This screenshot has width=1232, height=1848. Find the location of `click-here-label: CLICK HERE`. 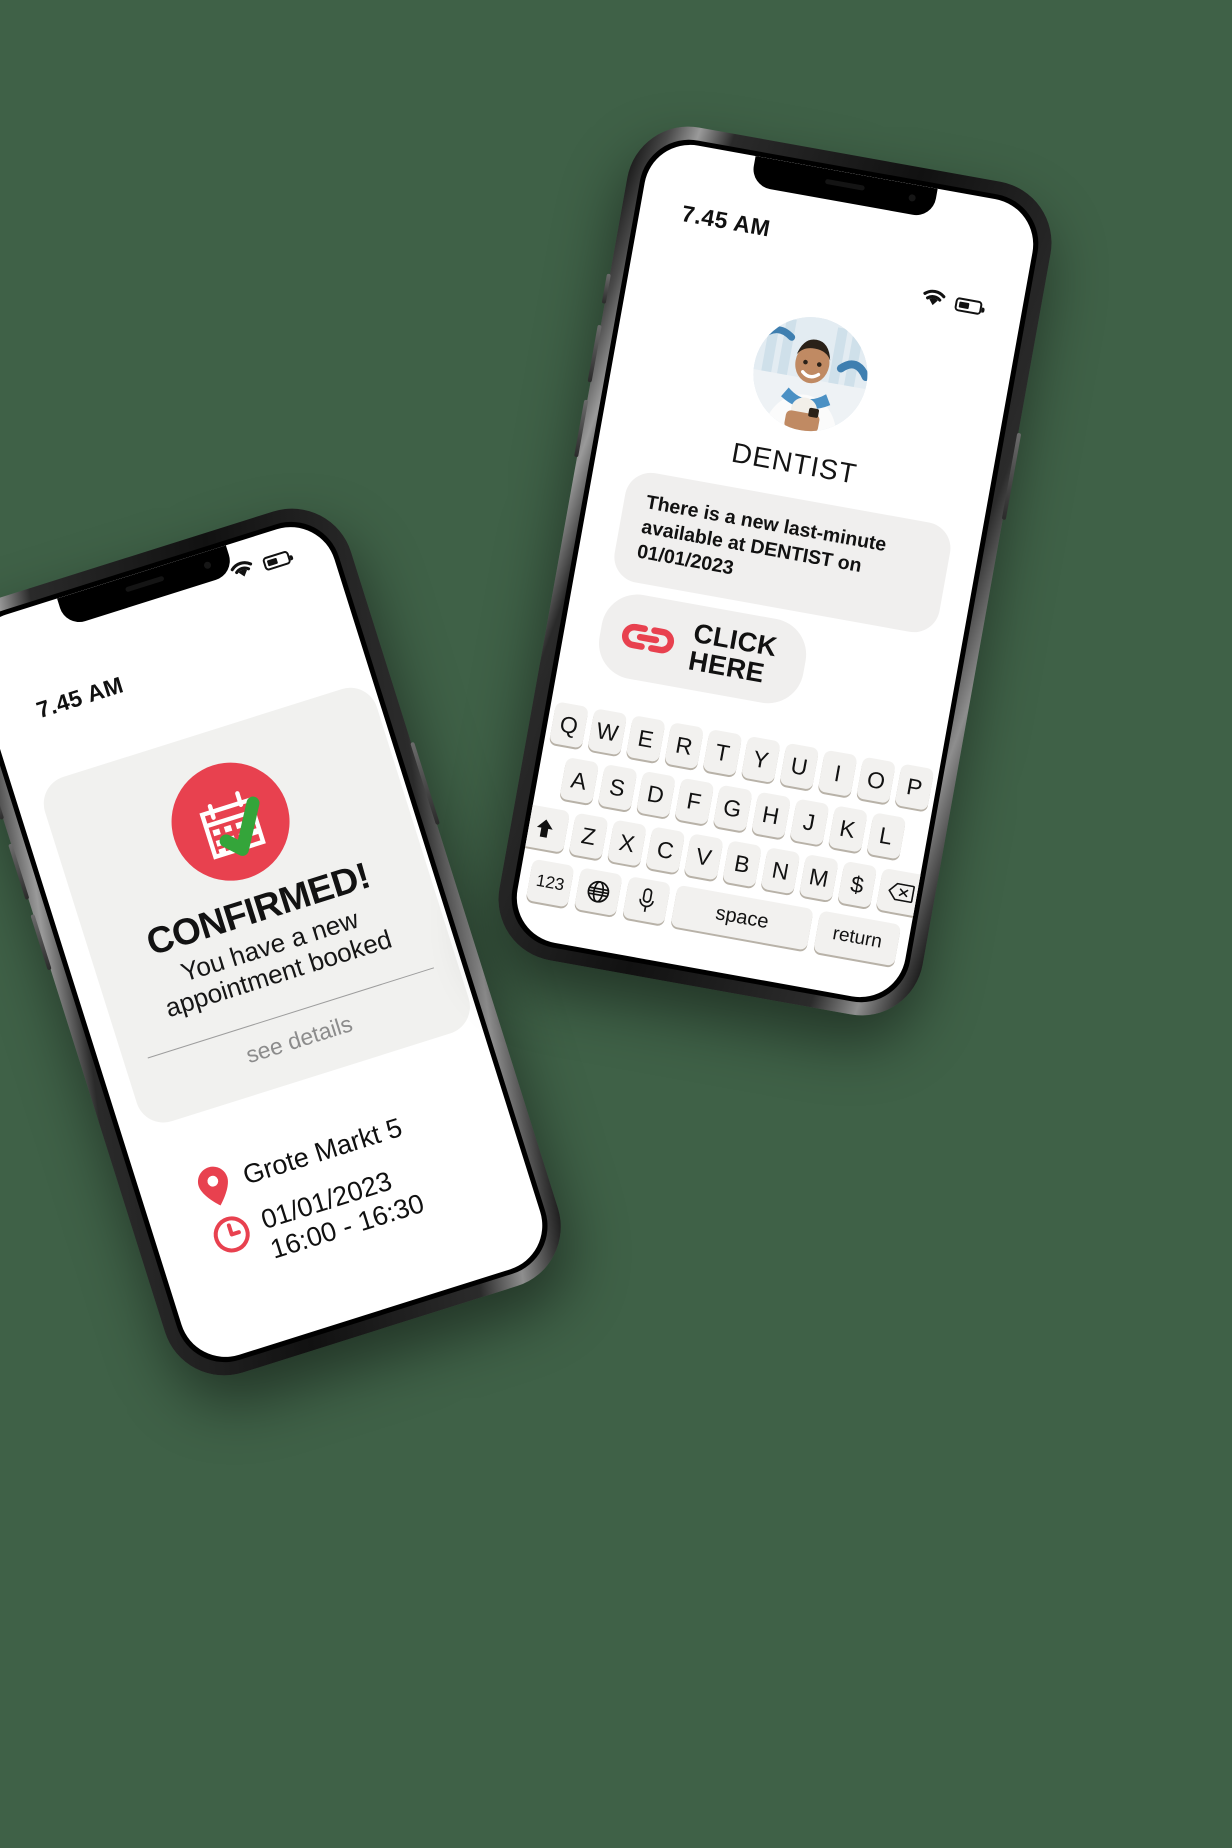

click-here-label: CLICK HERE is located at coordinates (733, 653).